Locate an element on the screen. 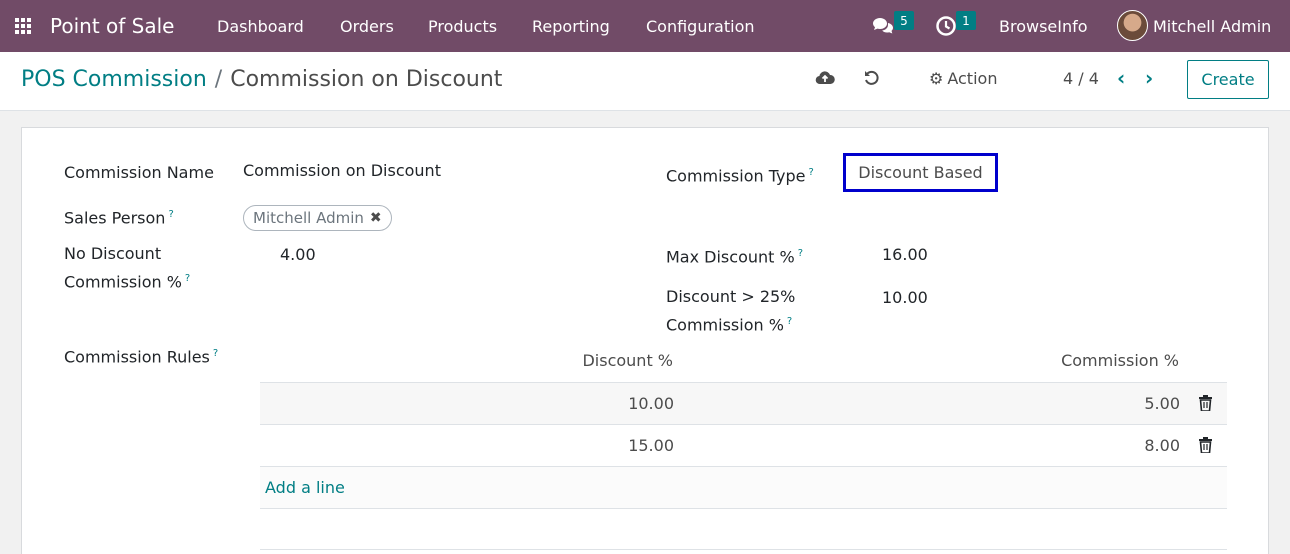  no-discount-commission-field: 4.00 is located at coordinates (298, 254).